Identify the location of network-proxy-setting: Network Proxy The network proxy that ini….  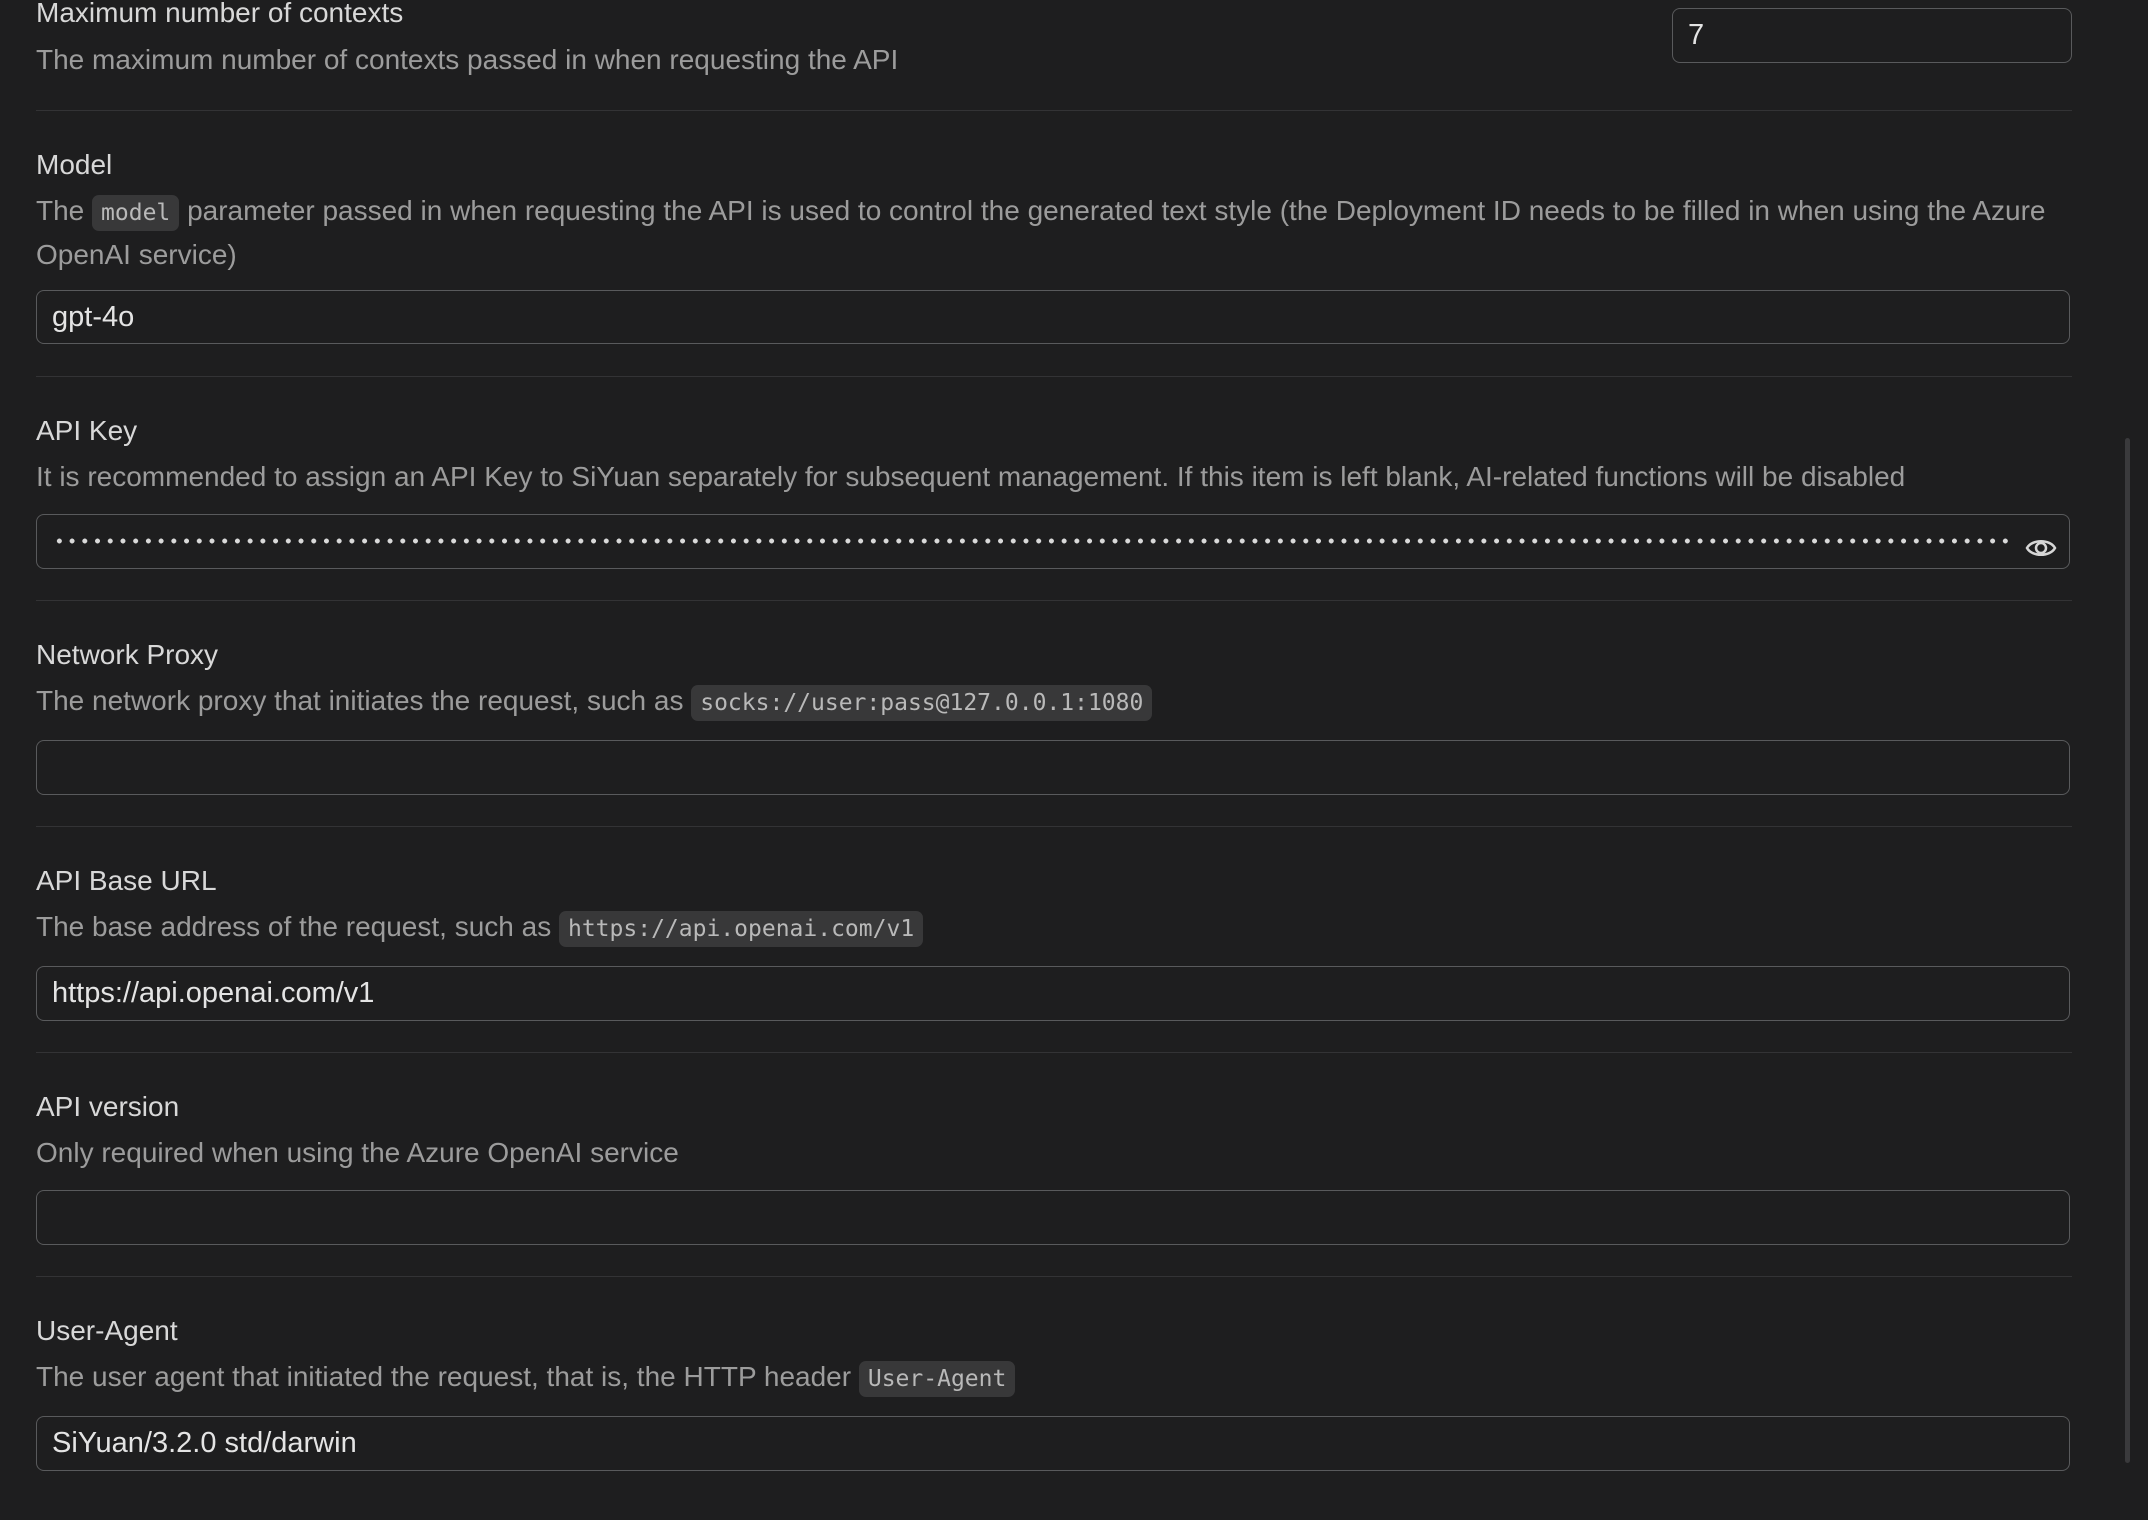
(1054, 732).